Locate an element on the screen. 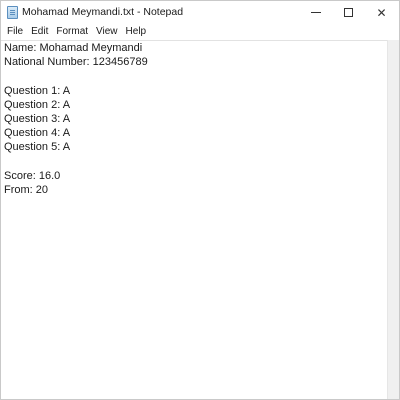 This screenshot has width=400, height=400. title-bar: Mohamad Meymandi.txt - Notepad ✕ is located at coordinates (200, 12).